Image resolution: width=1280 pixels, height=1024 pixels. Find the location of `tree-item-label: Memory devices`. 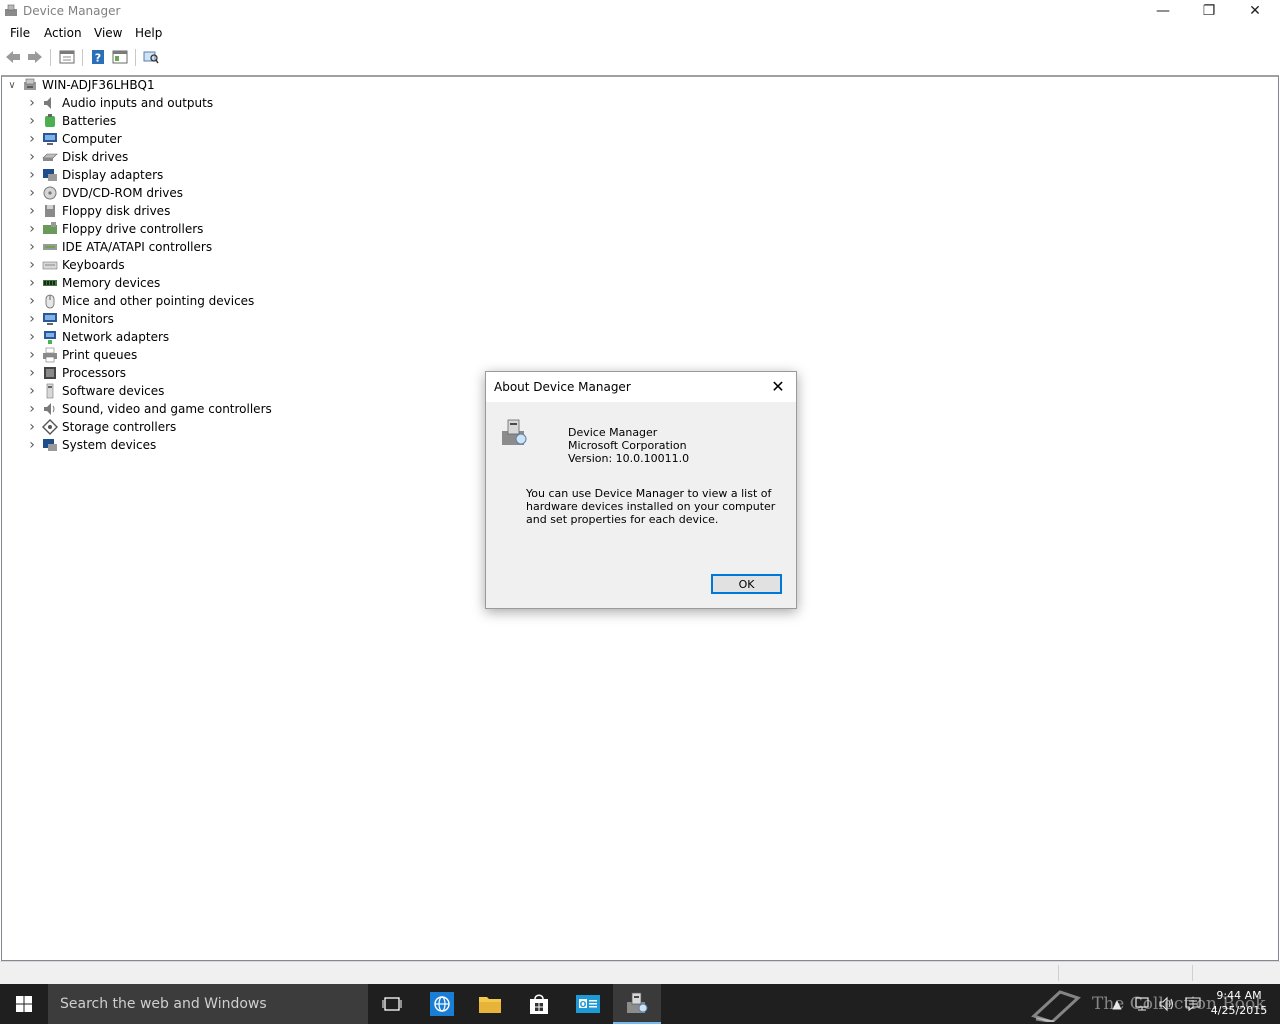

tree-item-label: Memory devices is located at coordinates (111, 283).